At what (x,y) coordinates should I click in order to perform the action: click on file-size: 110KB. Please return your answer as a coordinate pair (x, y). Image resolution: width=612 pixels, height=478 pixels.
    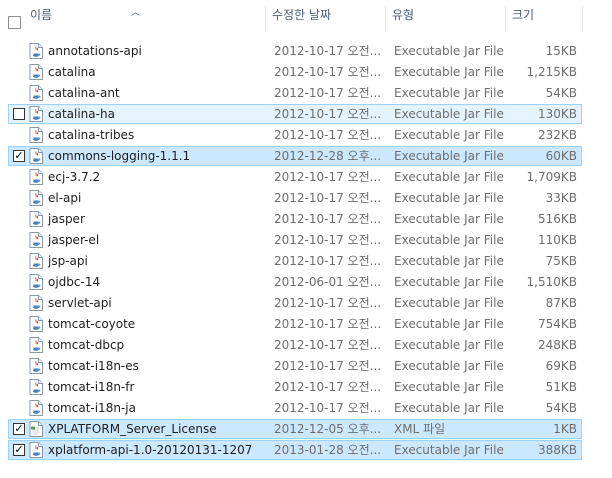
    Looking at the image, I should click on (557, 240).